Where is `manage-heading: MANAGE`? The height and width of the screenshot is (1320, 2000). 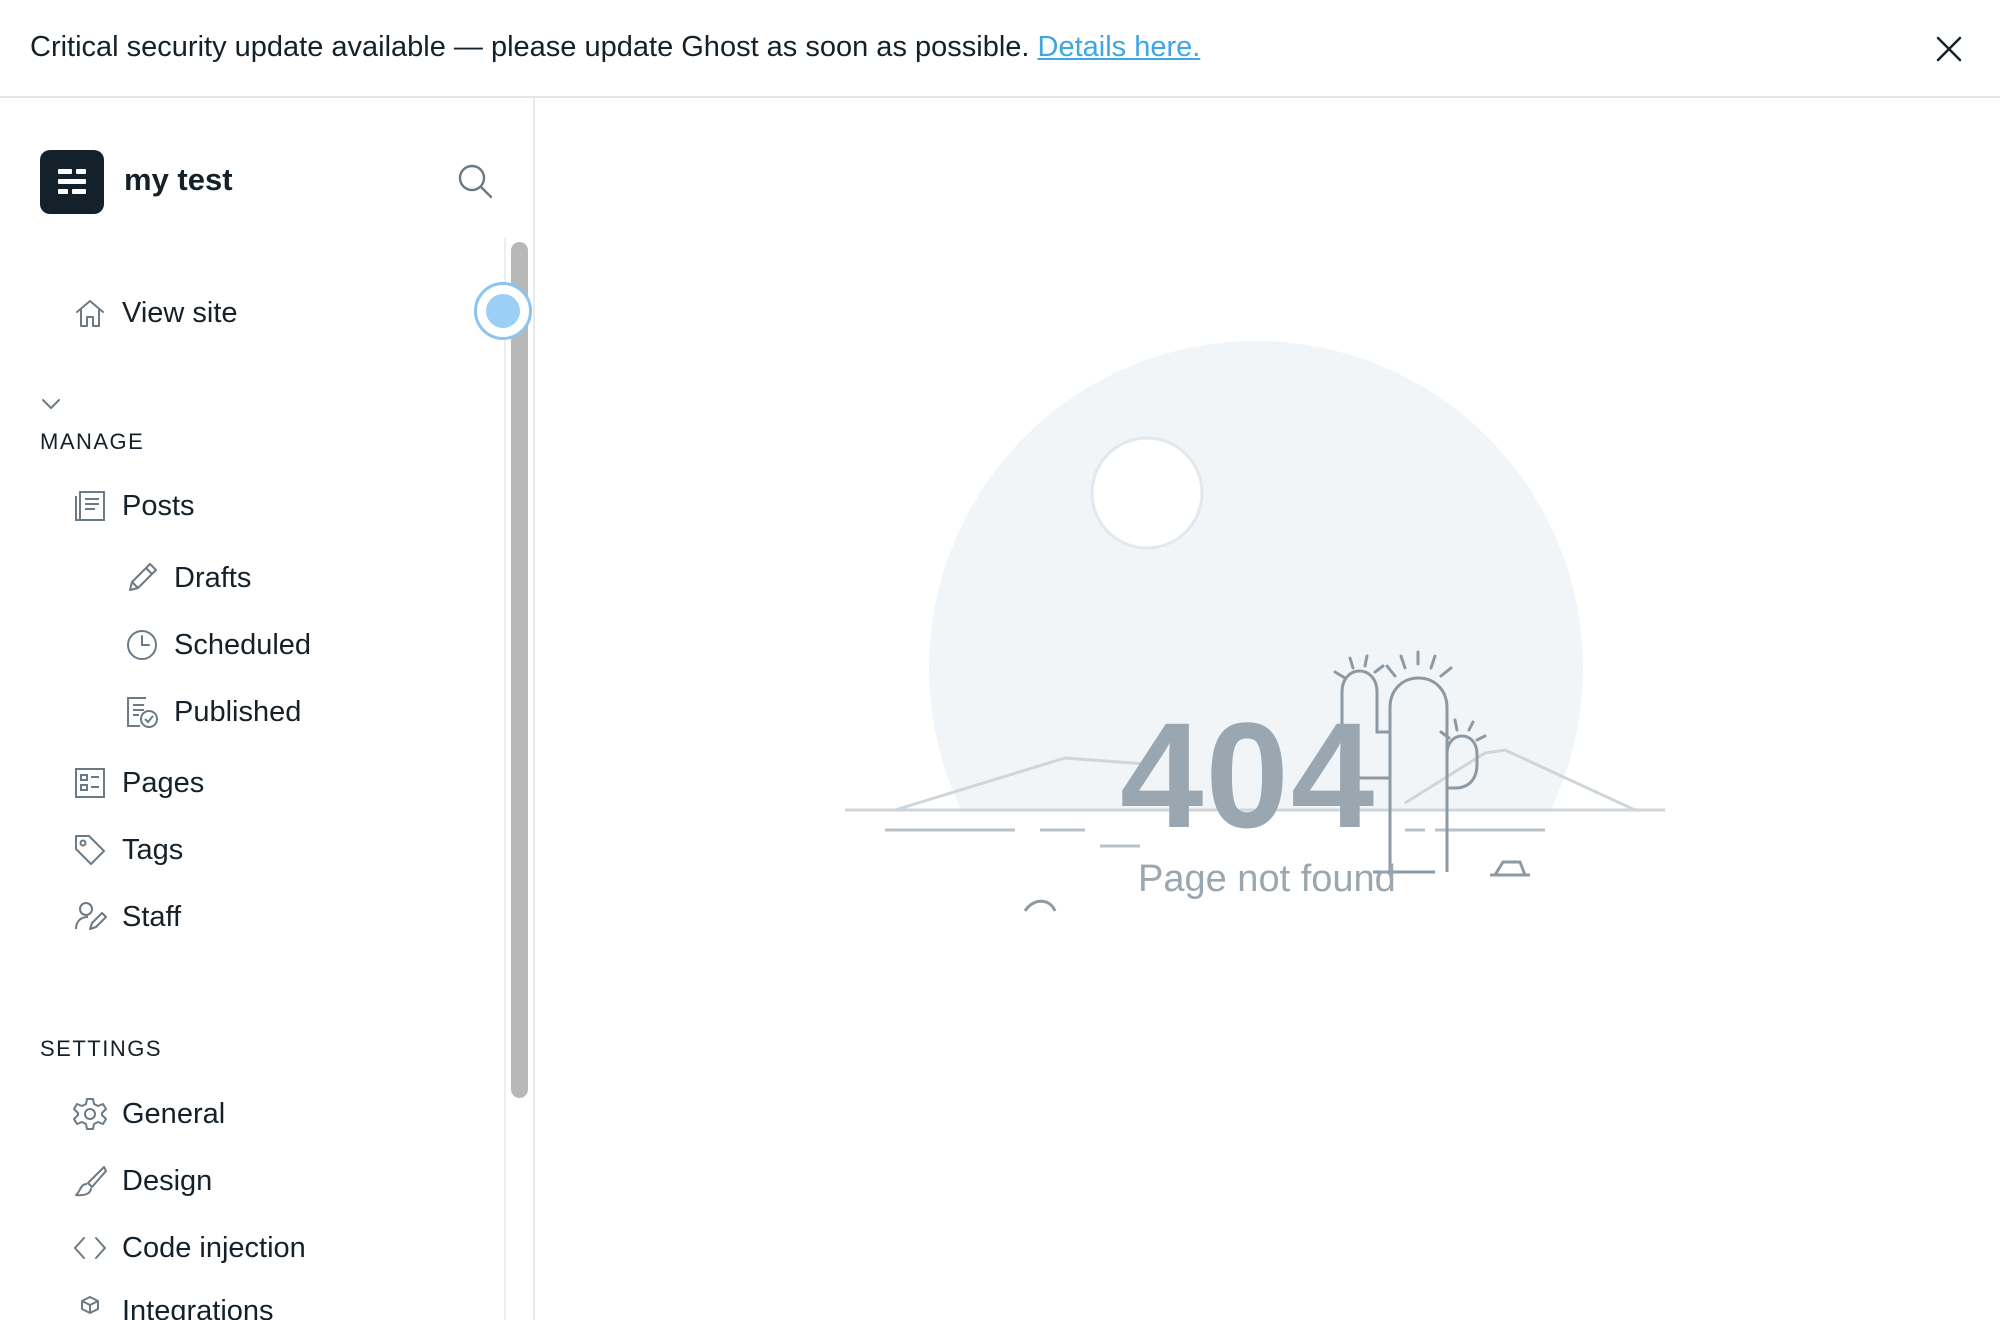 manage-heading: MANAGE is located at coordinates (92, 441).